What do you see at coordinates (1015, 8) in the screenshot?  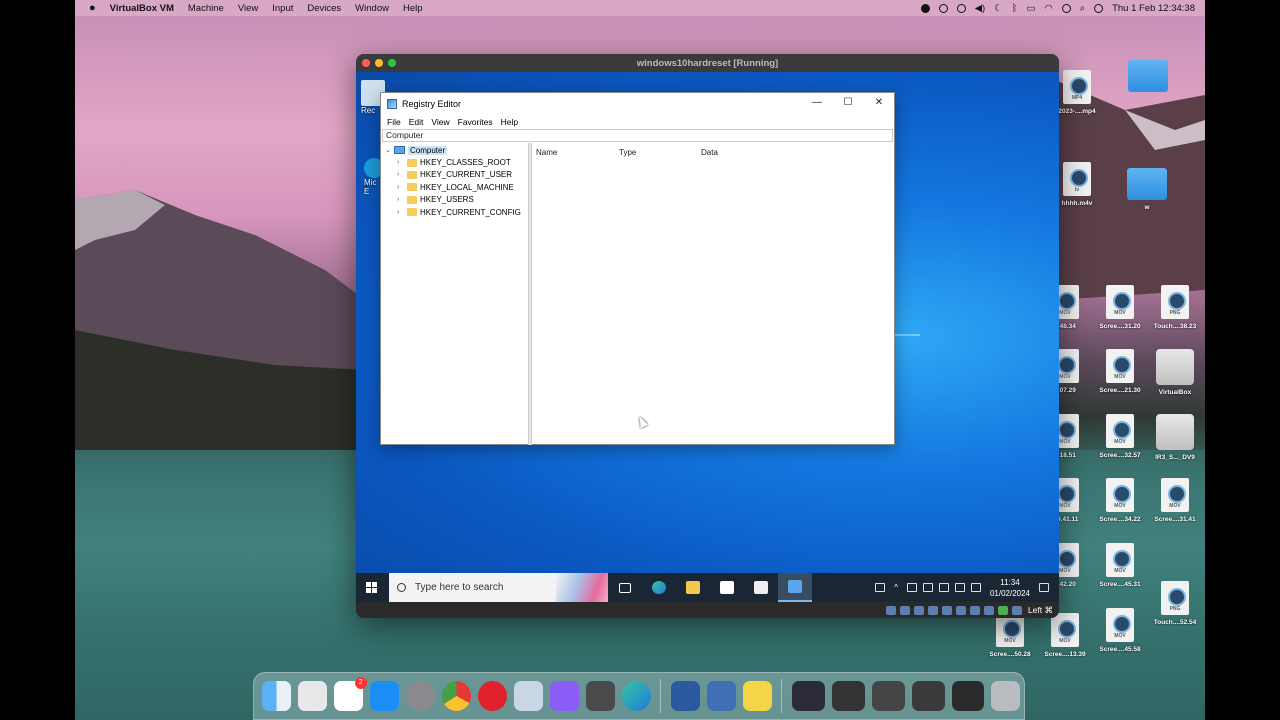 I see `bluetooth-icon: ᛒ` at bounding box center [1015, 8].